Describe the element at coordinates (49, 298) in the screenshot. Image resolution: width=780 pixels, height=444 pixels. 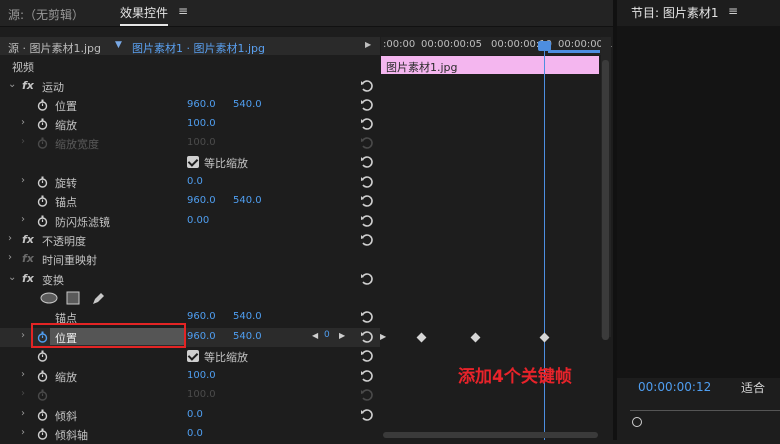
I see `ellipse-mask-icon` at that location.